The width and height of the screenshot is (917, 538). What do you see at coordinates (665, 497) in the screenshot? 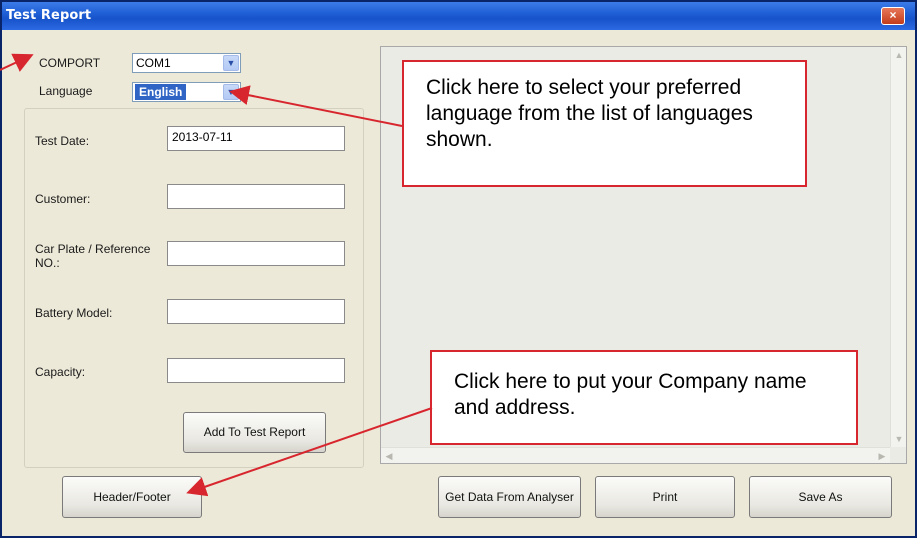
I see `print-button: Print` at bounding box center [665, 497].